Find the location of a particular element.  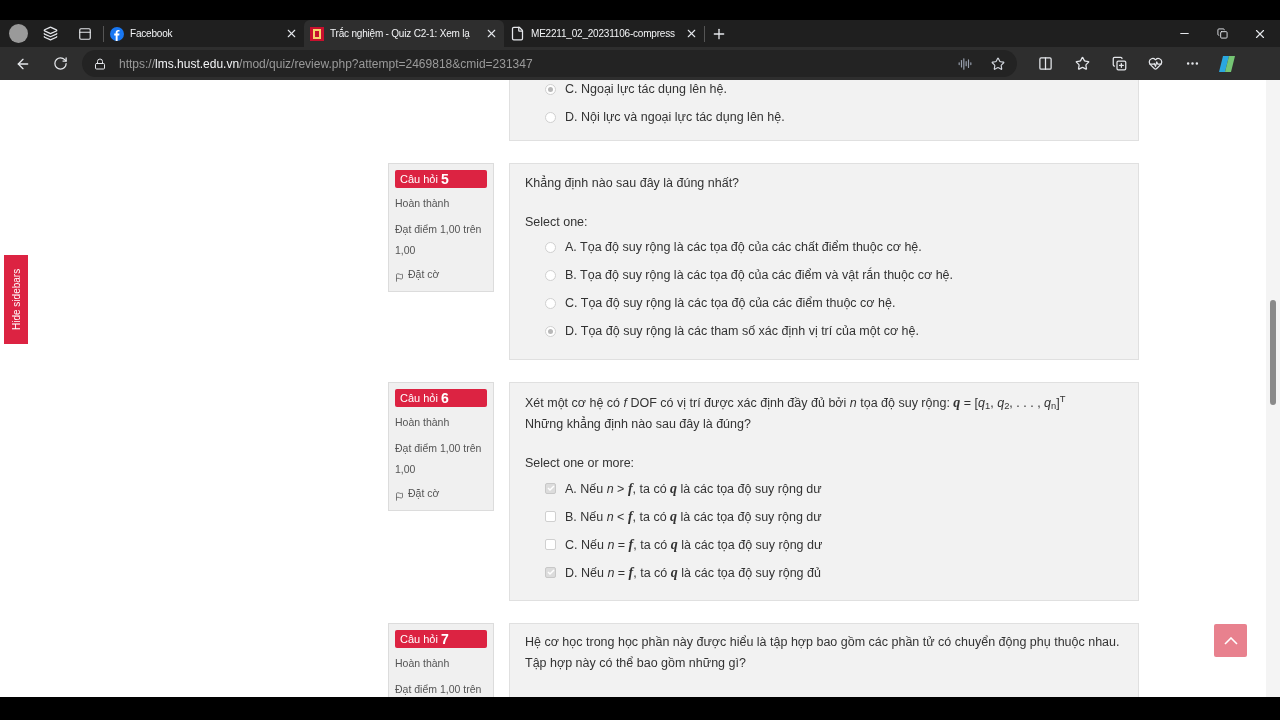

profile-avatar is located at coordinates (18, 33).